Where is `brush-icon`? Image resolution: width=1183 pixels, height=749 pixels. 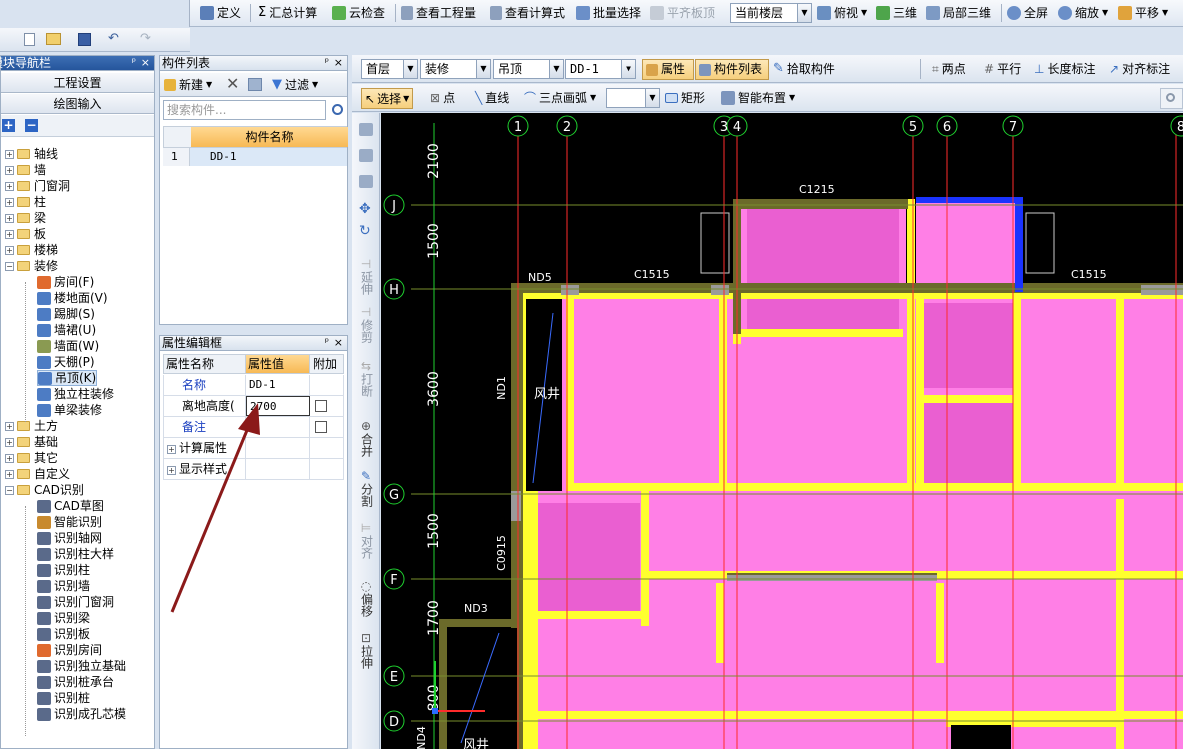
brush-icon is located at coordinates (366, 129).